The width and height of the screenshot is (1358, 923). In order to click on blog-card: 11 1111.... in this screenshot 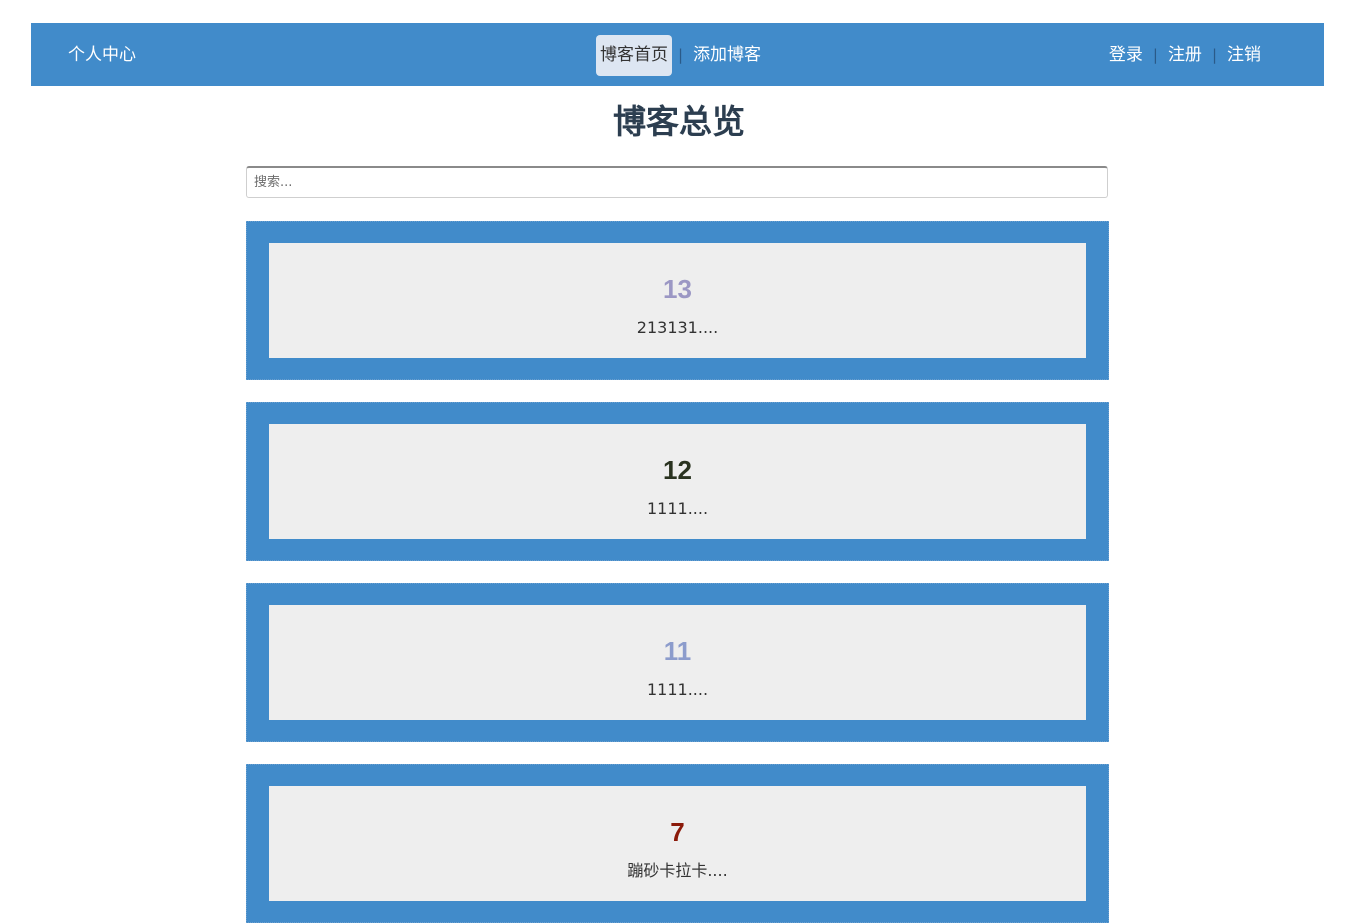, I will do `click(677, 662)`.